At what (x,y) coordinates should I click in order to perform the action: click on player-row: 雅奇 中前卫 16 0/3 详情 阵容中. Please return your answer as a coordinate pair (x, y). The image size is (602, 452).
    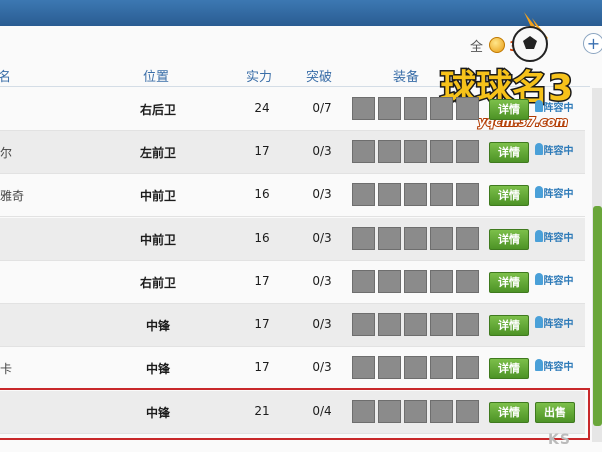
    Looking at the image, I should click on (292, 195).